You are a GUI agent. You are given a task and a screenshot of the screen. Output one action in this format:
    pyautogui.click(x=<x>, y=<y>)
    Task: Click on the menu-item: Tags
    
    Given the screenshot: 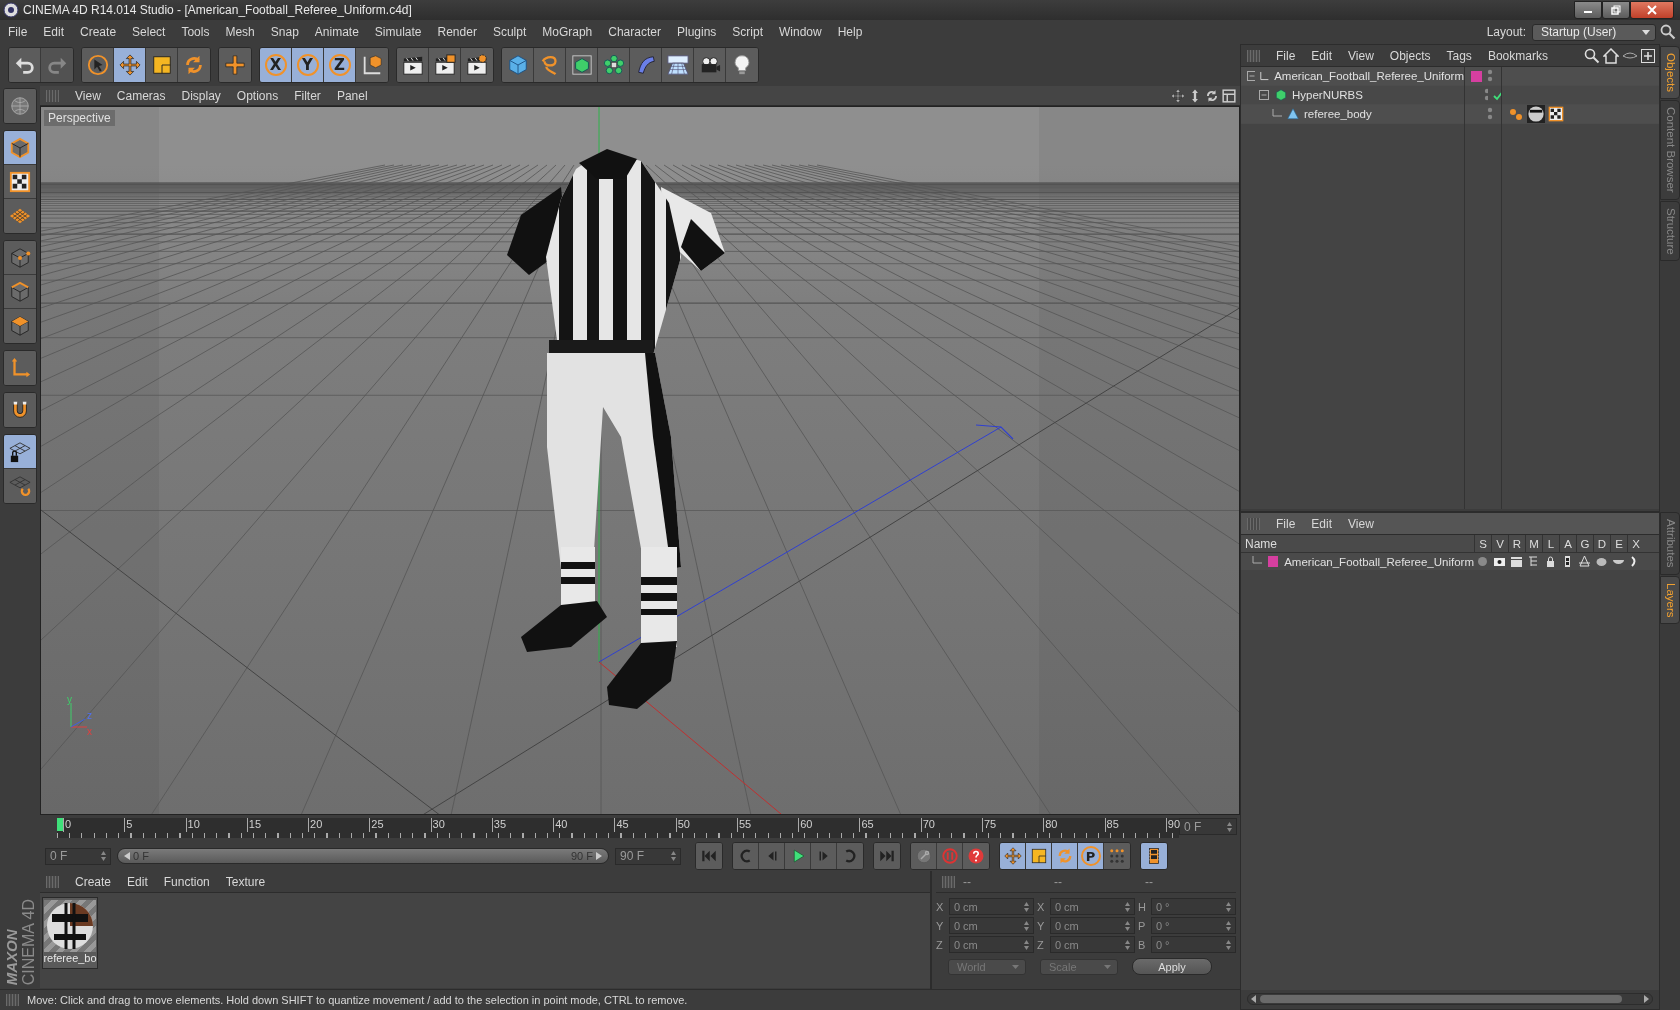 What is the action you would take?
    pyautogui.click(x=1459, y=55)
    